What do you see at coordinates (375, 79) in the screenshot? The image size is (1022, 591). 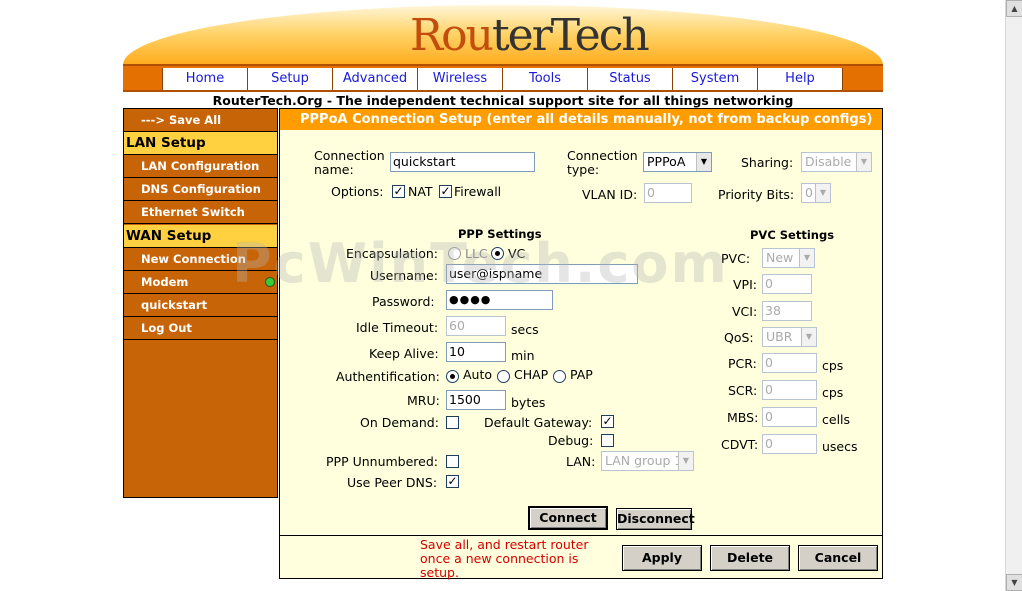 I see `nav-advanced: Advanced` at bounding box center [375, 79].